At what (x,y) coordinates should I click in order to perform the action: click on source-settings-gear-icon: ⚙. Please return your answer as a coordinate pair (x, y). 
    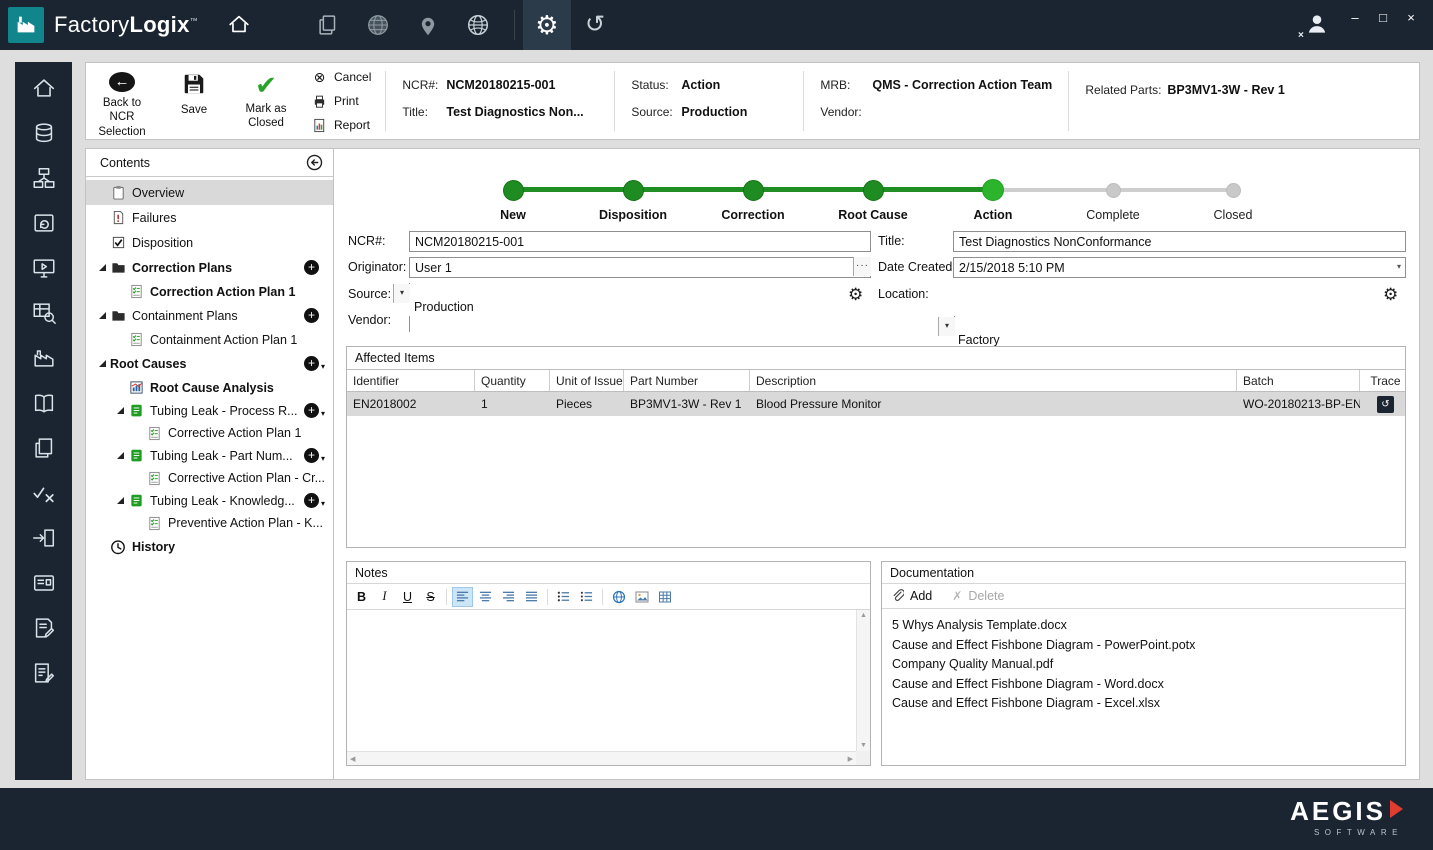
    Looking at the image, I should click on (855, 294).